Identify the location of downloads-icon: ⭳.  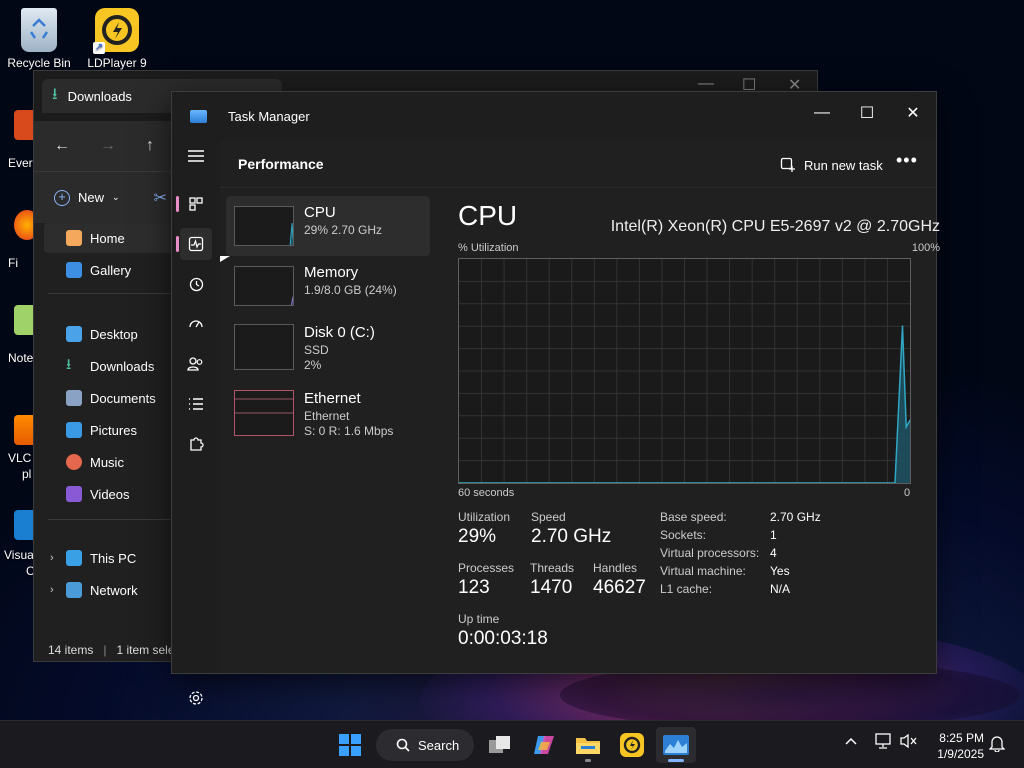
(69, 364).